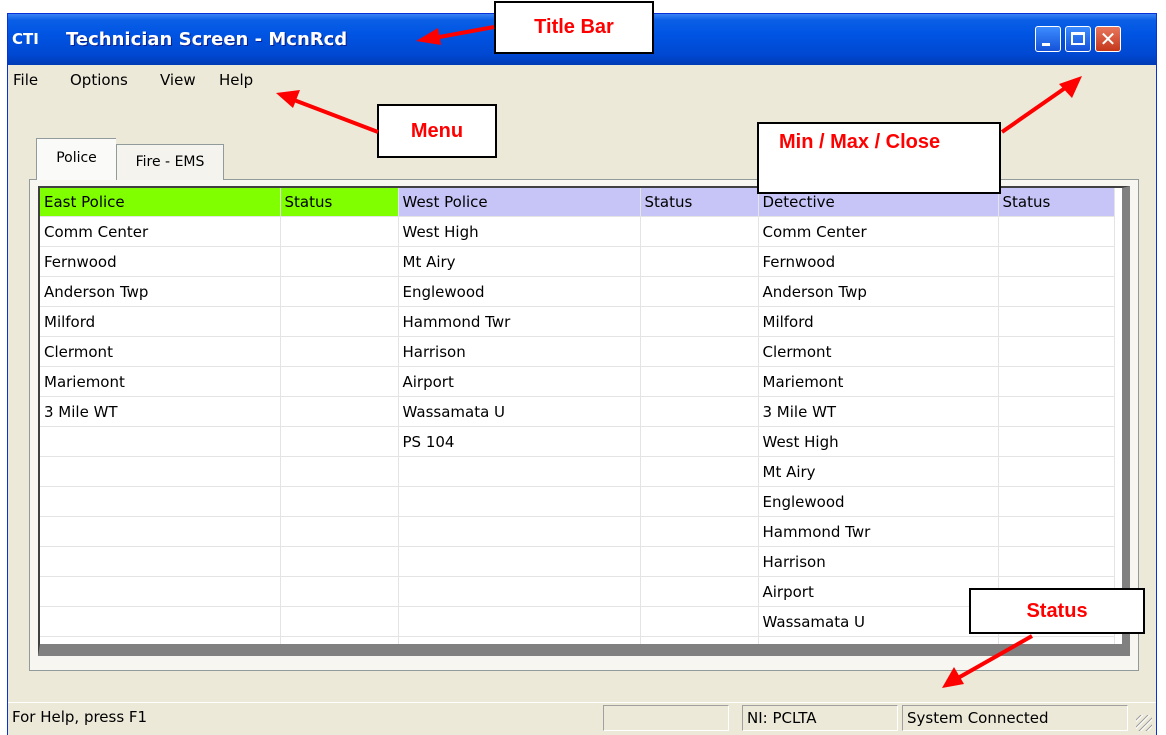  What do you see at coordinates (995, 657) in the screenshot?
I see `arrow-status` at bounding box center [995, 657].